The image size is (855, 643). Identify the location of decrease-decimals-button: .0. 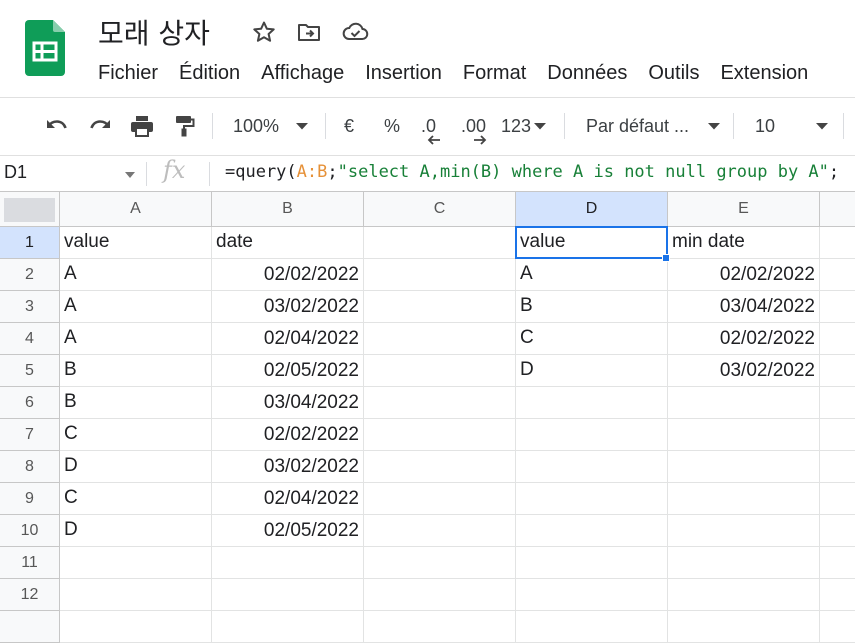
(430, 129).